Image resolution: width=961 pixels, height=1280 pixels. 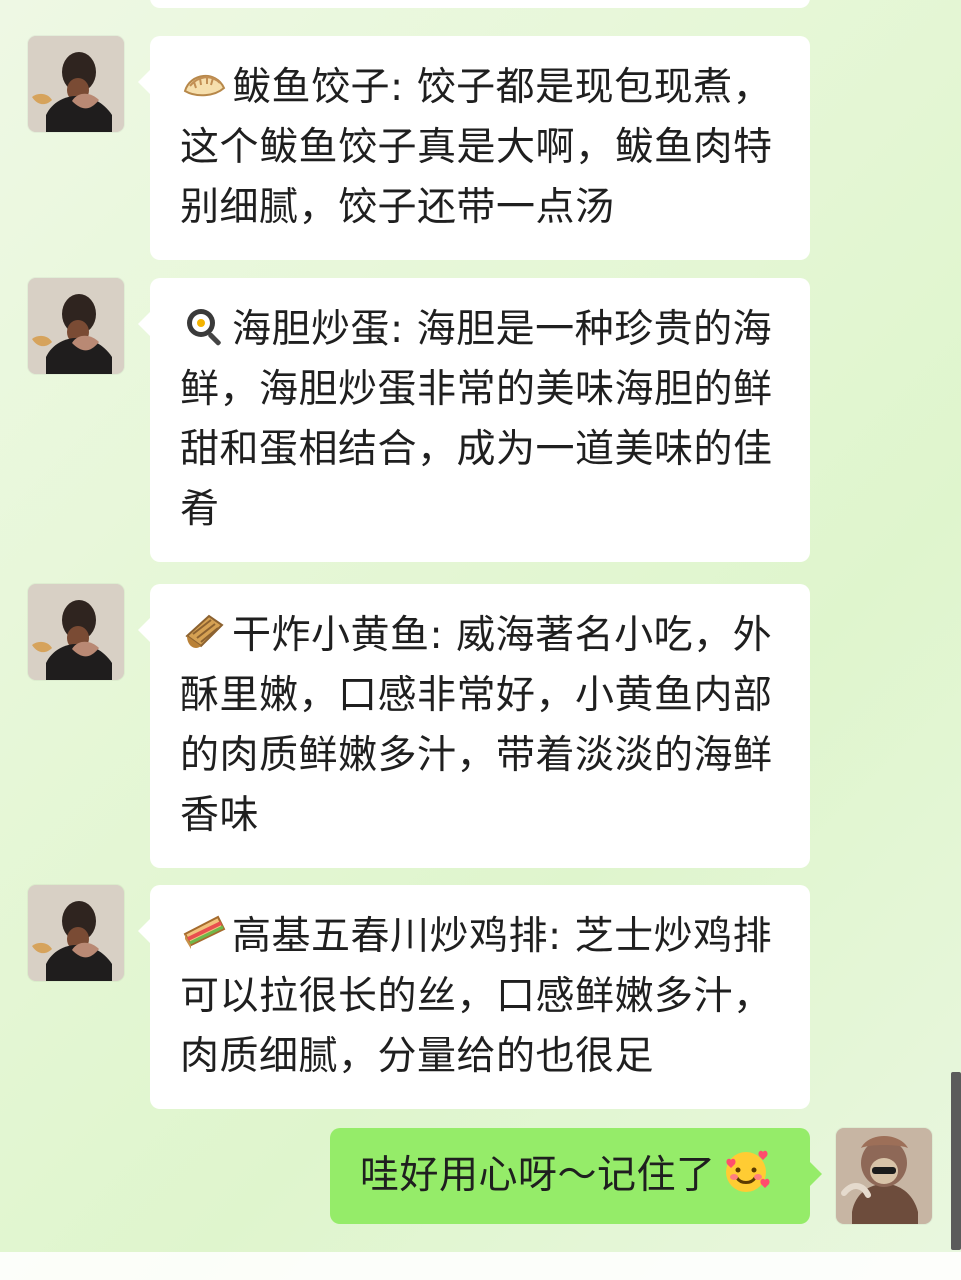 I want to click on smiling-face-with-hearts-icon, so click(x=746, y=1172).